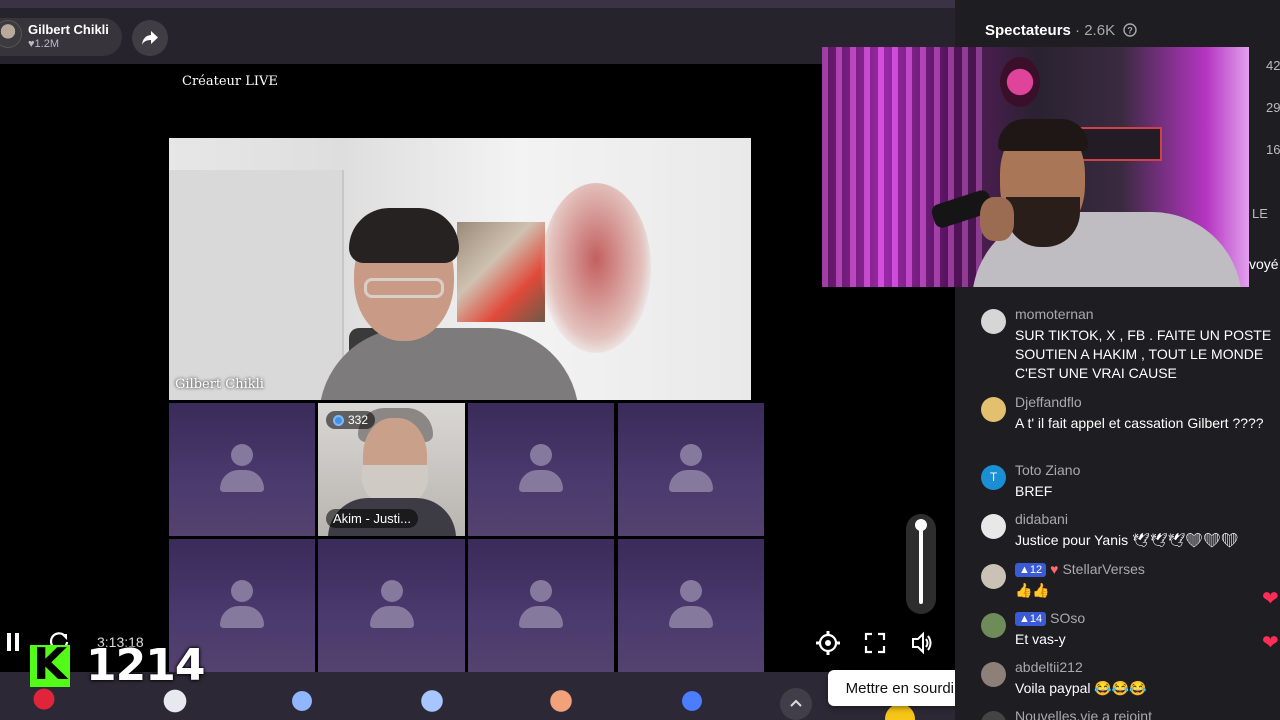 This screenshot has height=720, width=1280. I want to click on host-hair, so click(404, 235).